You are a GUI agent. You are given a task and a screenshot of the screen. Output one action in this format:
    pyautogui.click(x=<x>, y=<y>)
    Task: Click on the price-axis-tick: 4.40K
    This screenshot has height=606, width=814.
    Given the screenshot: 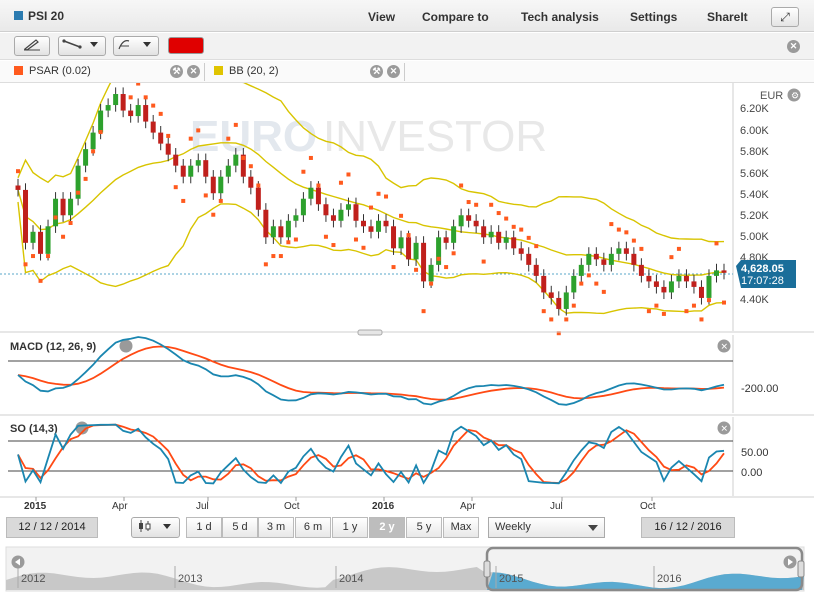 What is the action you would take?
    pyautogui.click(x=754, y=300)
    